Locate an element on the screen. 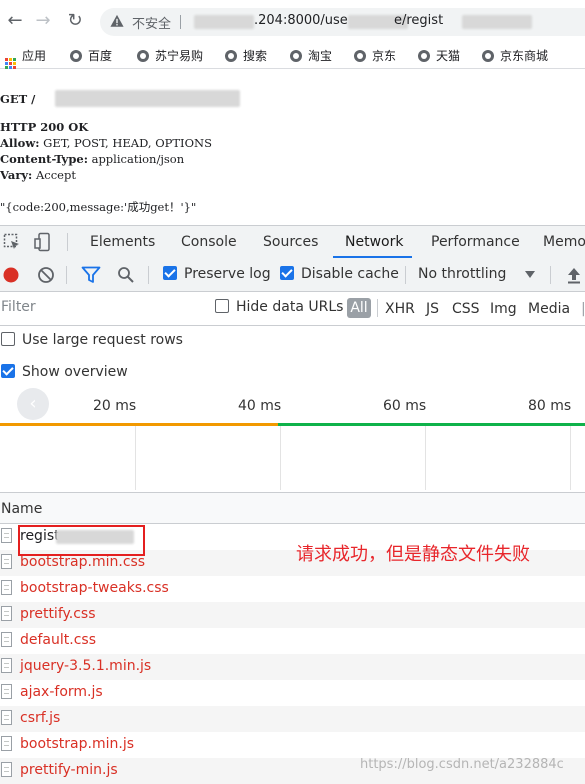 This screenshot has width=585, height=784. highlight-box is located at coordinates (81, 540).